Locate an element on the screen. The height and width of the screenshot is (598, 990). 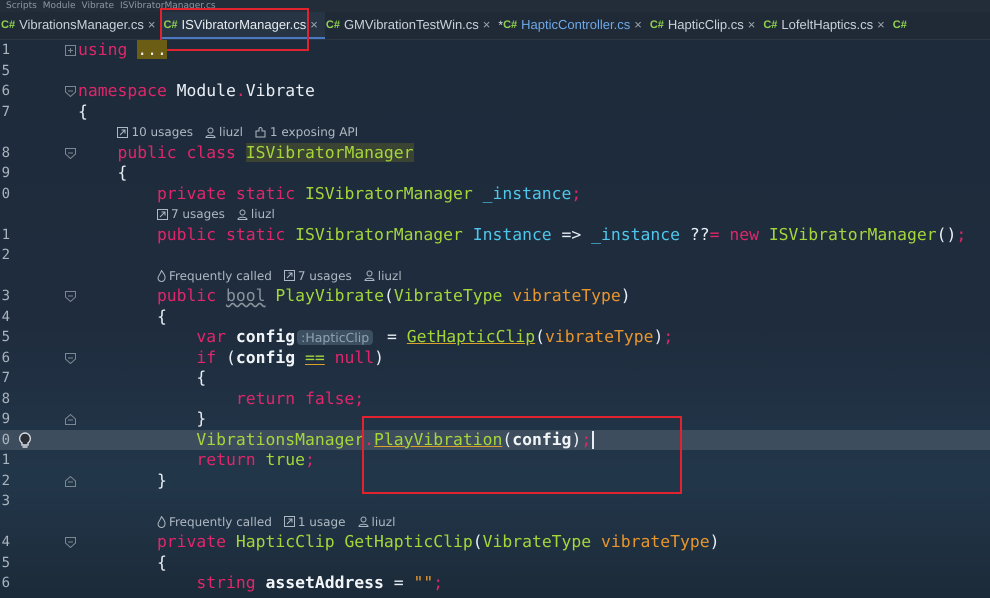
tab-label: HapticClip.cs is located at coordinates (706, 24).